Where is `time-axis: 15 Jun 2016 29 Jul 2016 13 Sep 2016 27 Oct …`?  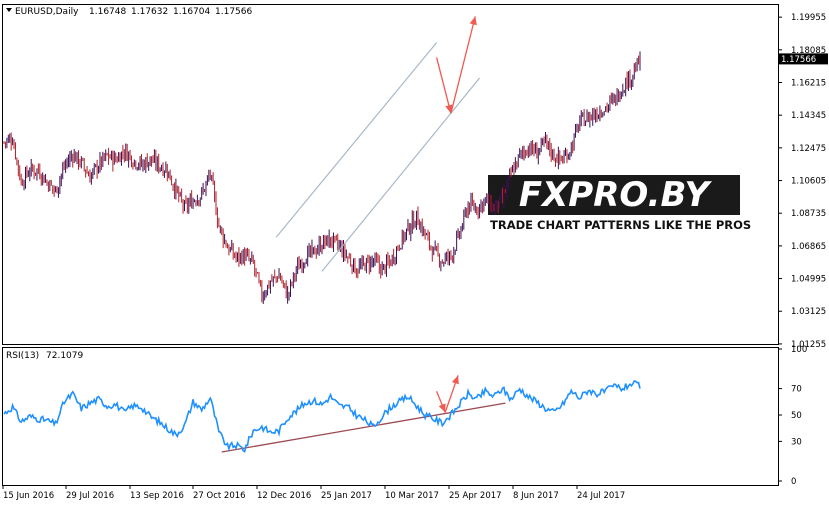
time-axis: 15 Jun 2016 29 Jul 2016 13 Sep 2016 27 Oct … is located at coordinates (313, 493).